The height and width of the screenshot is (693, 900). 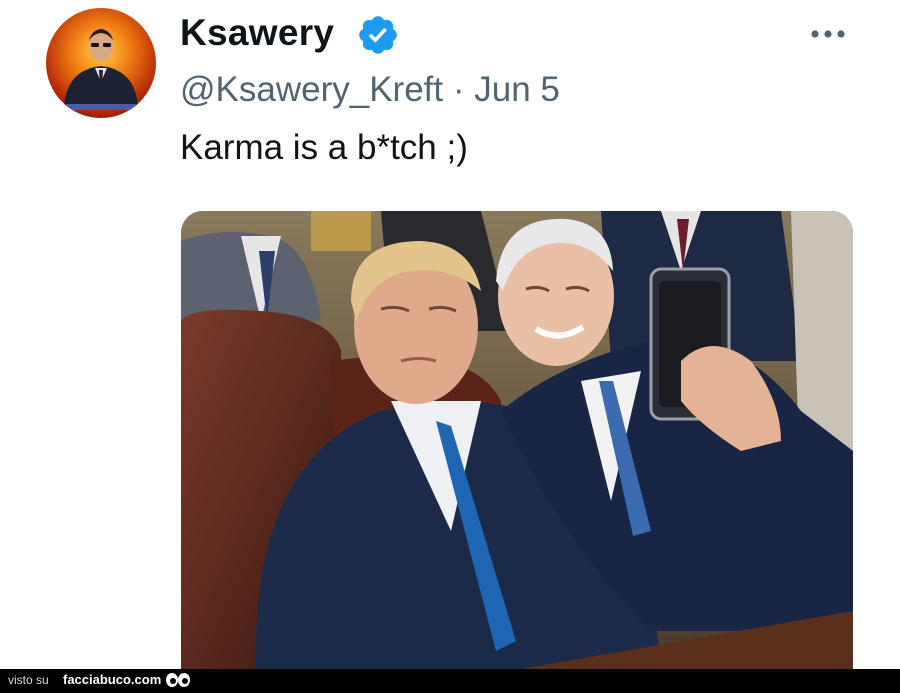 I want to click on profile-avatar, so click(x=101, y=63).